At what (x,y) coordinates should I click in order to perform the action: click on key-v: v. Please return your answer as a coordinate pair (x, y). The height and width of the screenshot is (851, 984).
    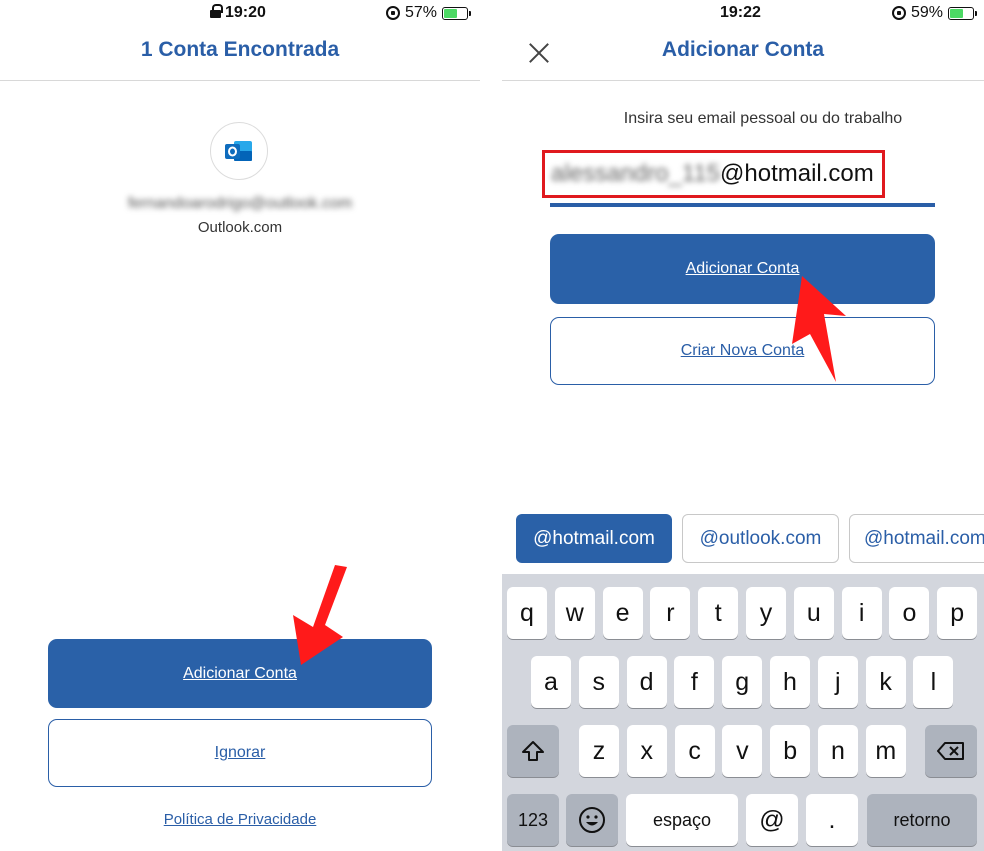
    Looking at the image, I should click on (742, 751).